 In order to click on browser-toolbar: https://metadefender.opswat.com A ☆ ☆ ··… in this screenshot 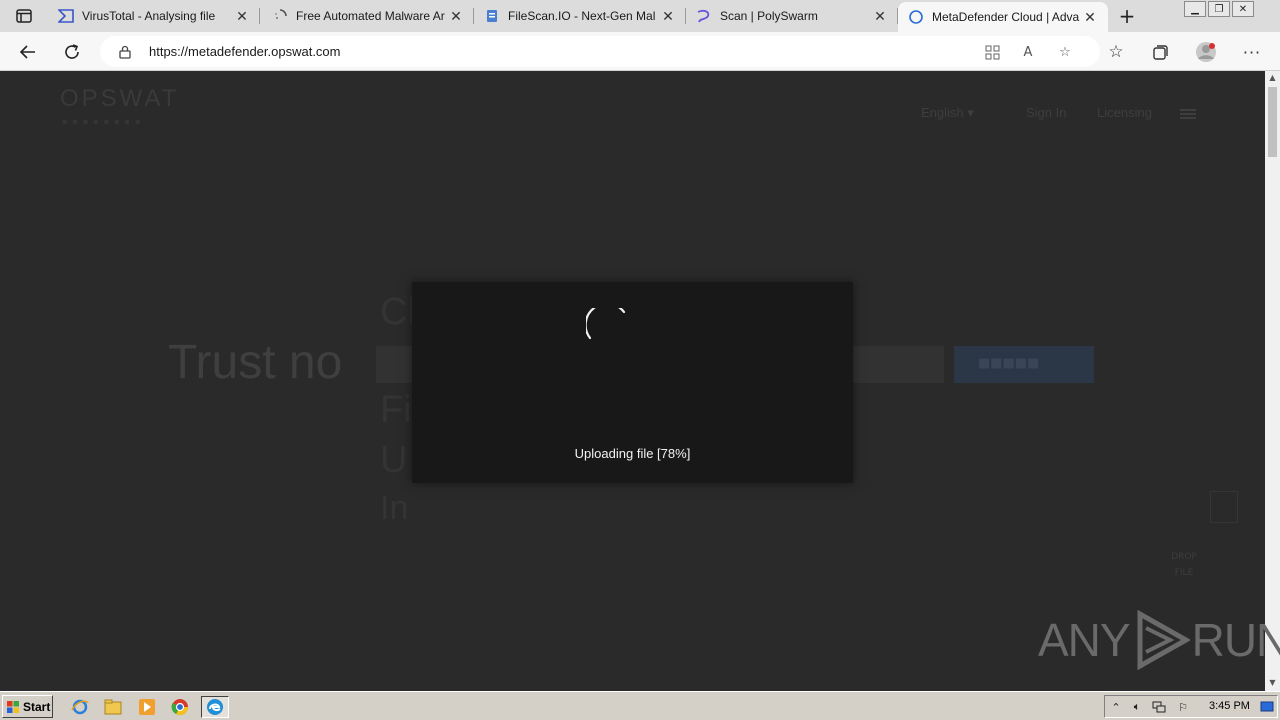, I will do `click(640, 51)`.